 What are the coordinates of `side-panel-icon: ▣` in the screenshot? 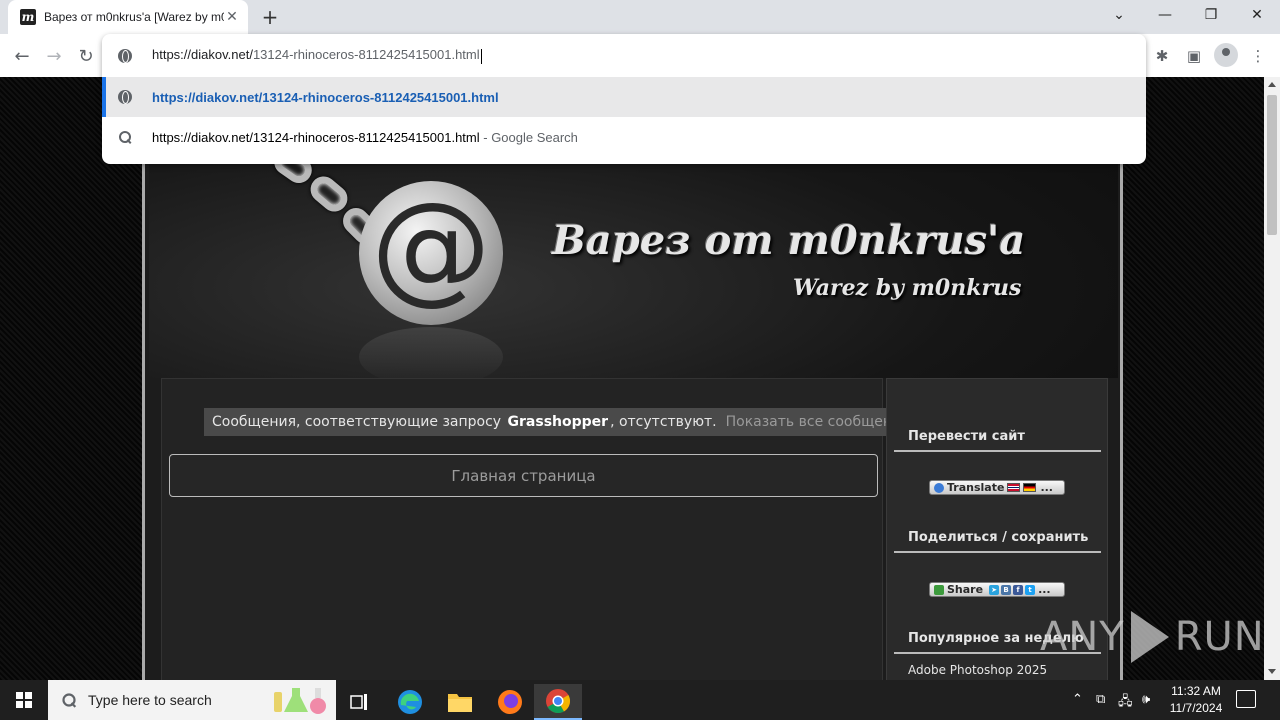 It's located at (1194, 56).